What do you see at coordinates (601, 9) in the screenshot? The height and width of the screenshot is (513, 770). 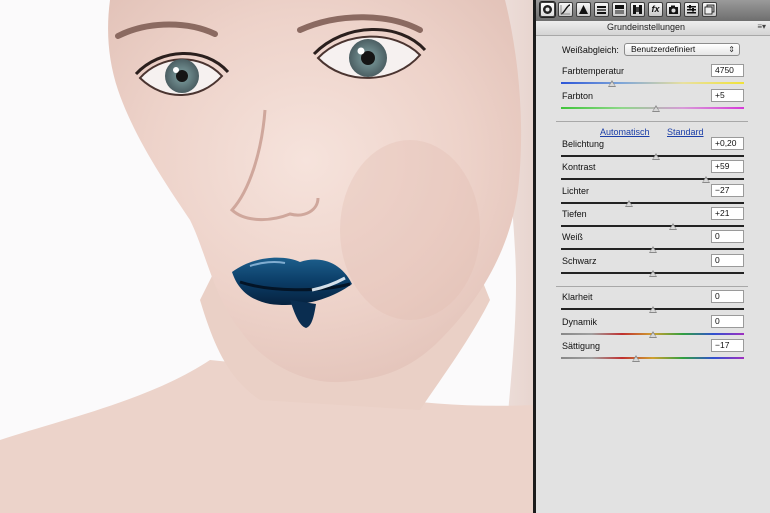 I see `hsl-icon` at bounding box center [601, 9].